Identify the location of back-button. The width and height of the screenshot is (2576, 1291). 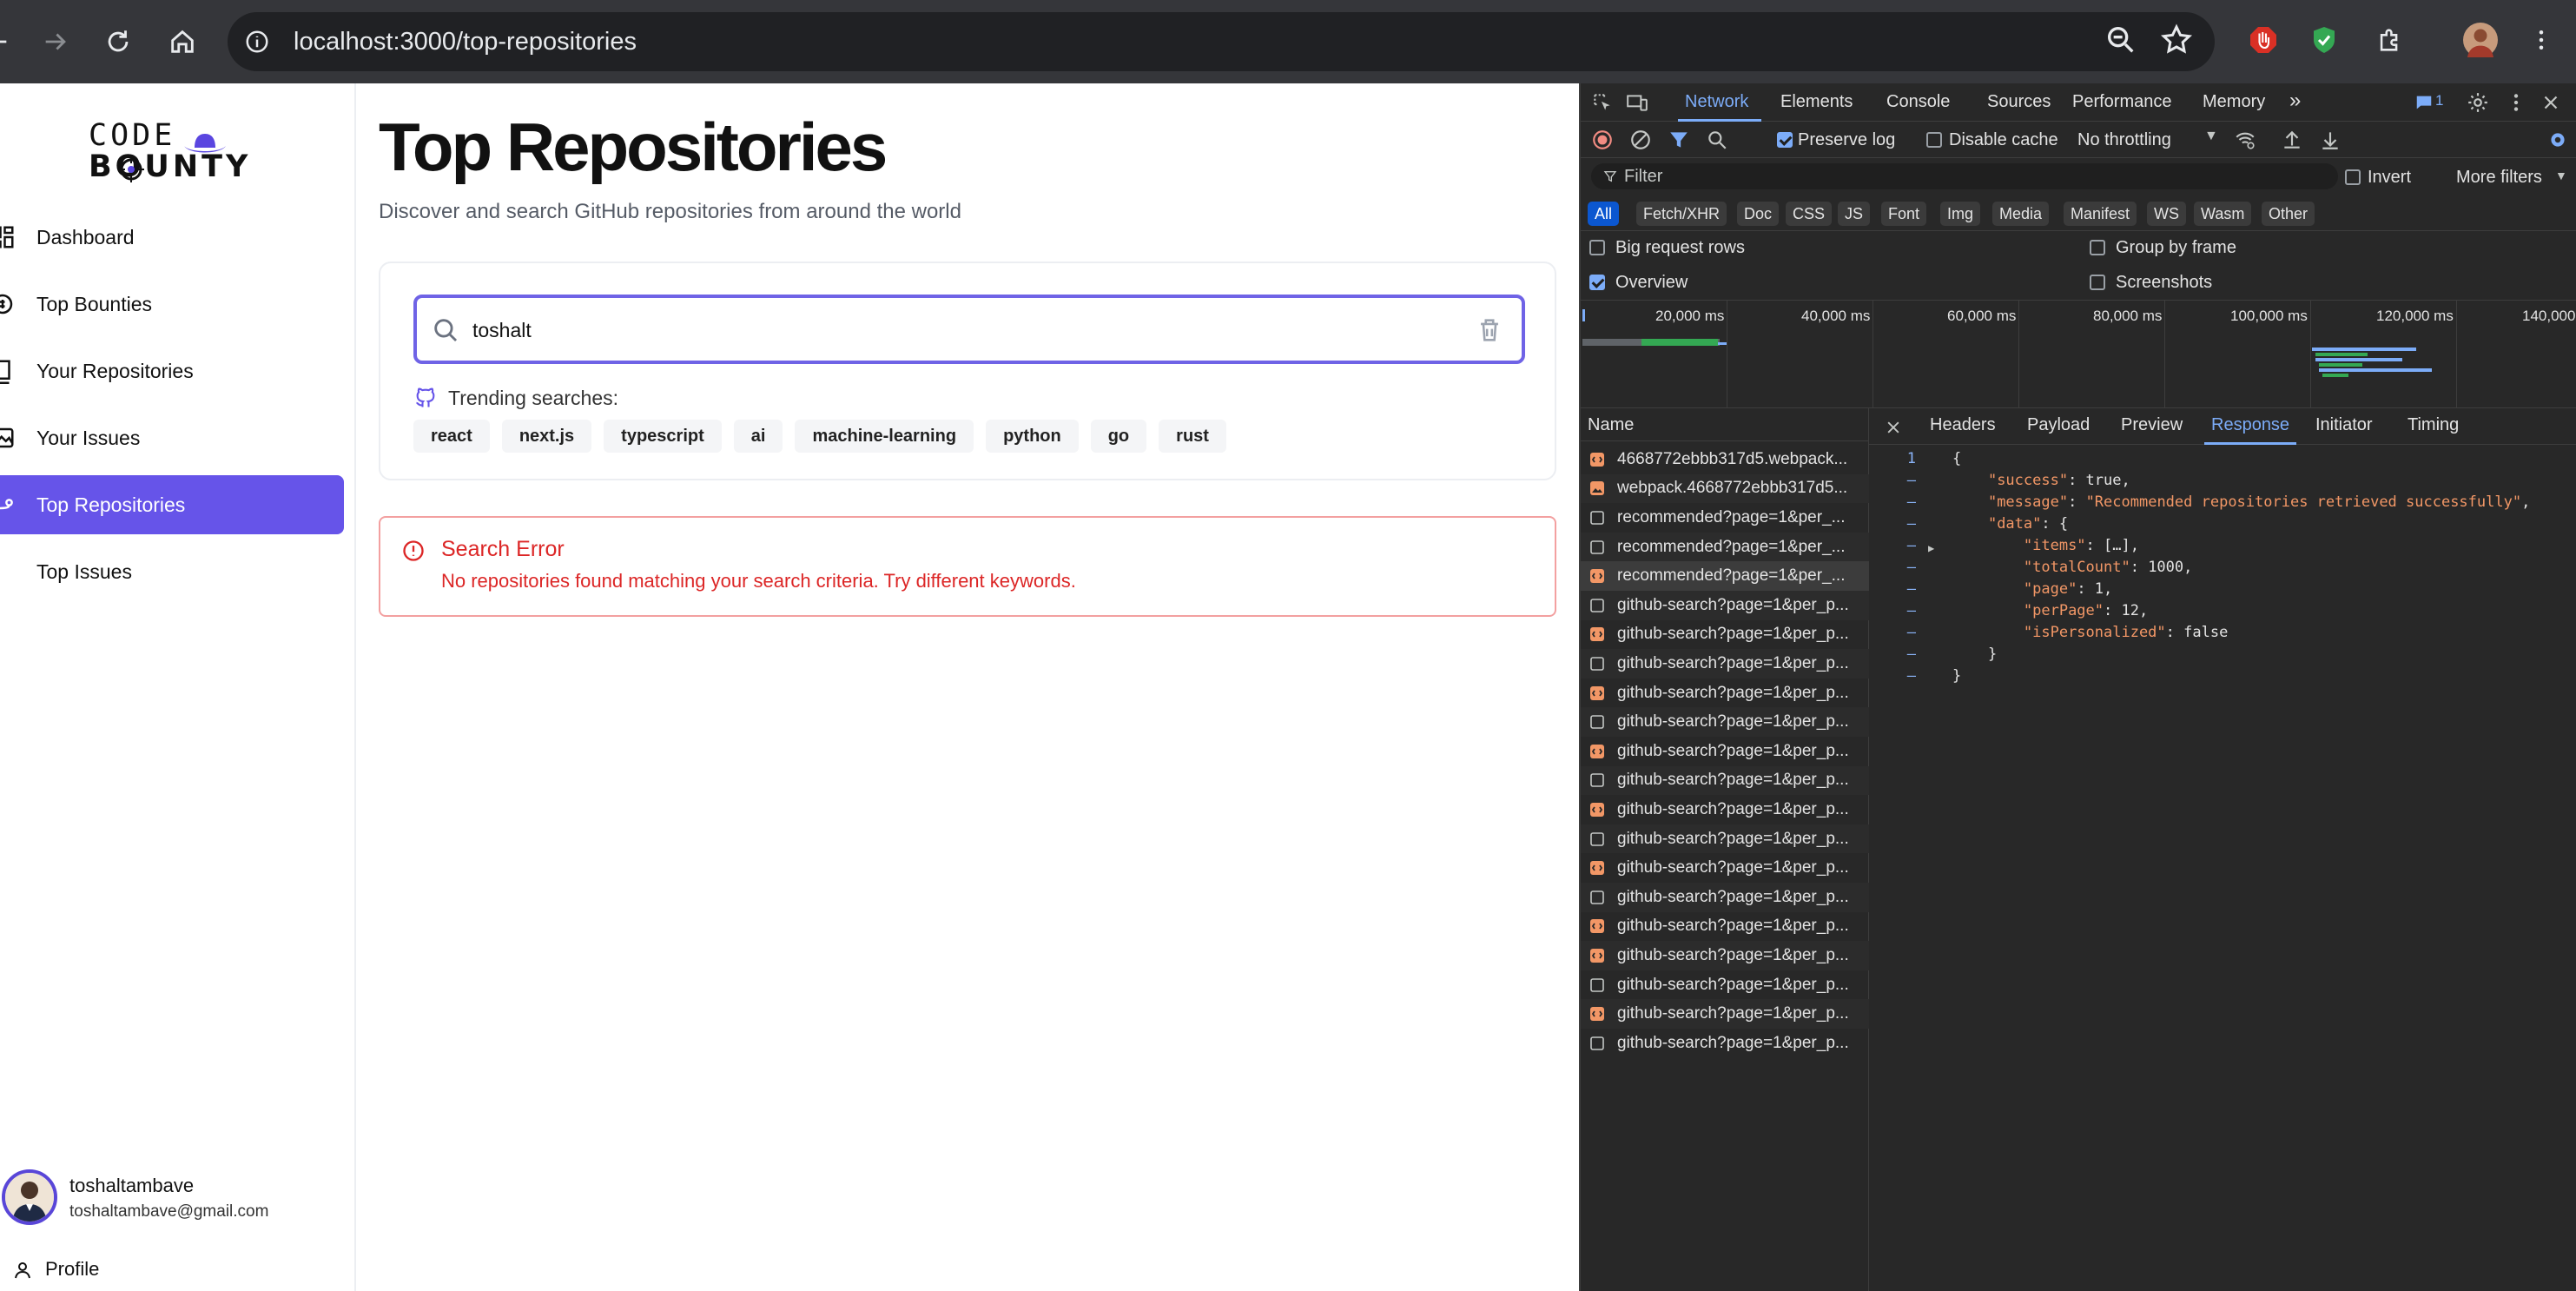
(8, 42).